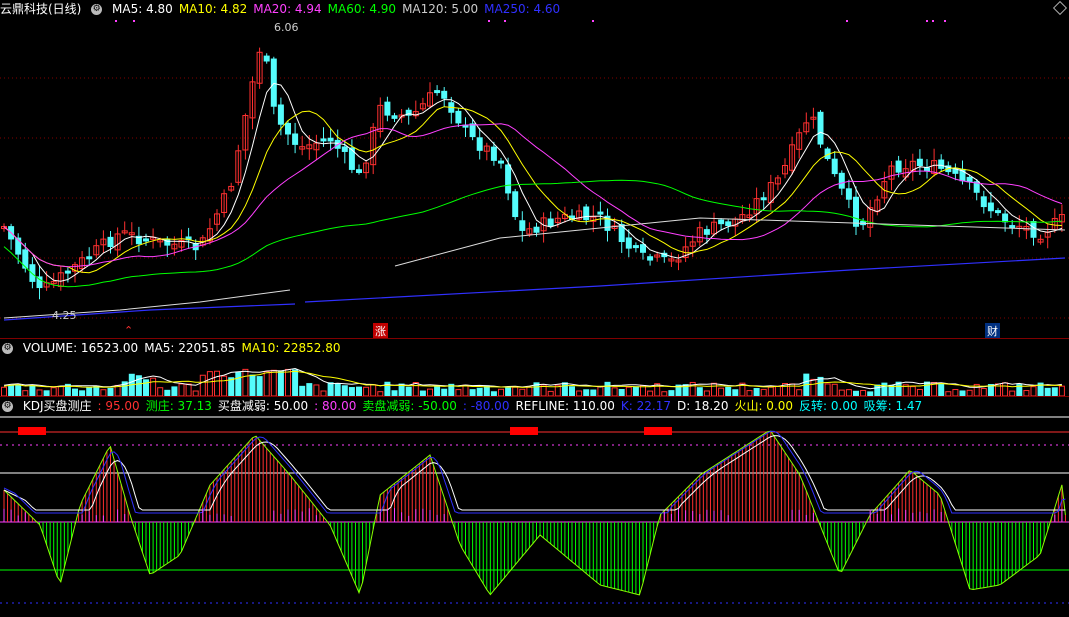 The image size is (1069, 617). I want to click on kdj-label-11: 反转: 0.00, so click(828, 406).